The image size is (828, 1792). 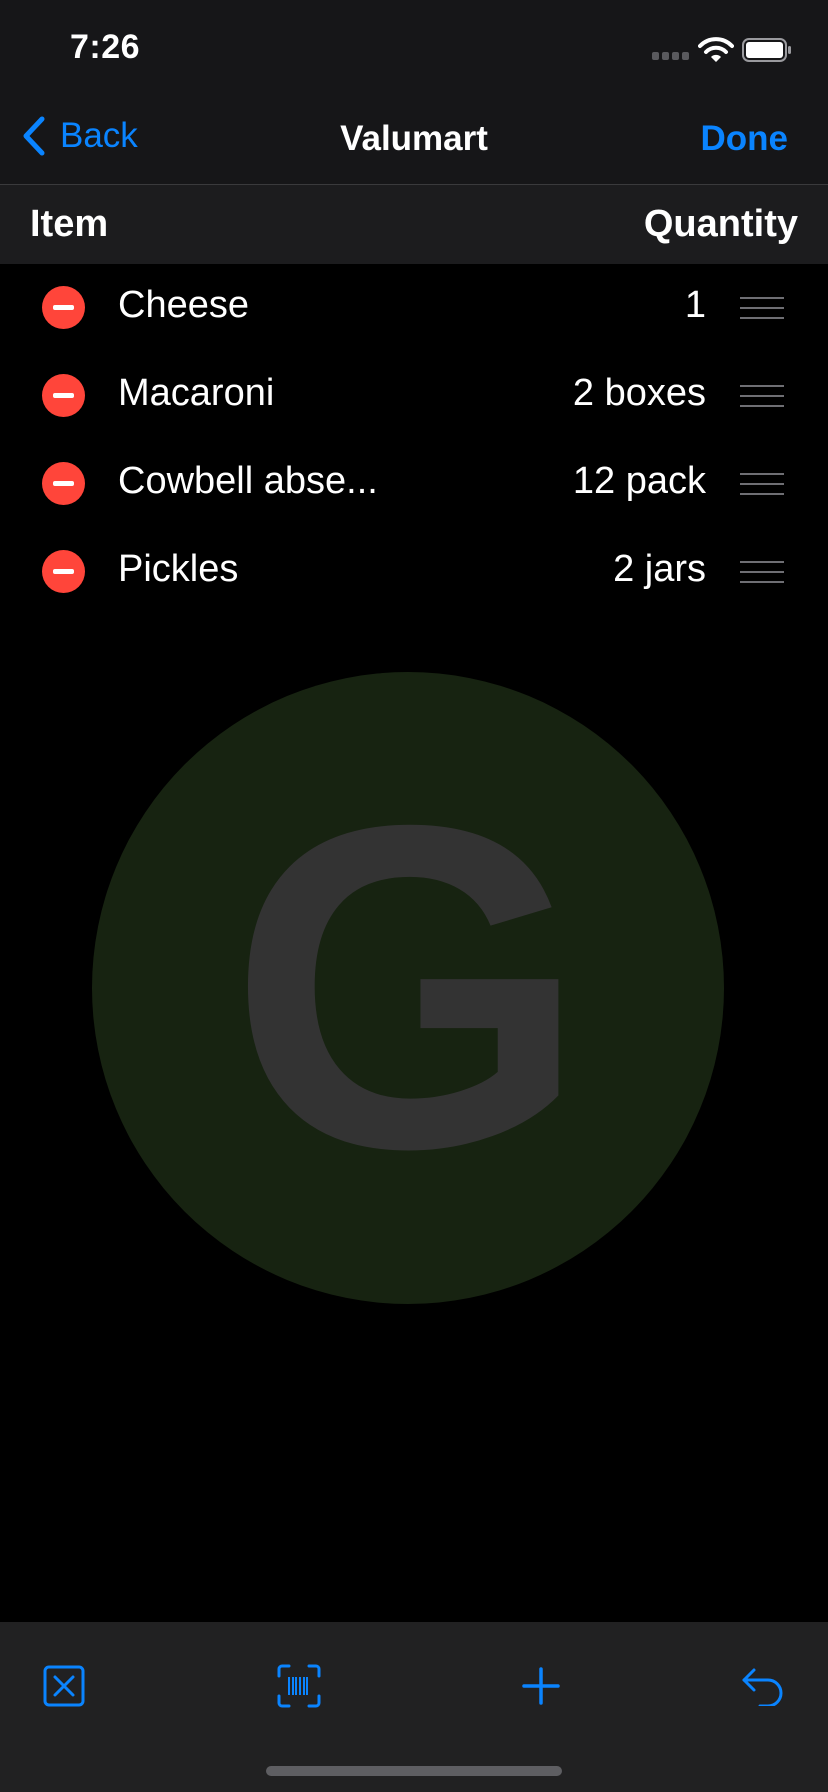 I want to click on item-quantity: 2 jars, so click(x=659, y=569).